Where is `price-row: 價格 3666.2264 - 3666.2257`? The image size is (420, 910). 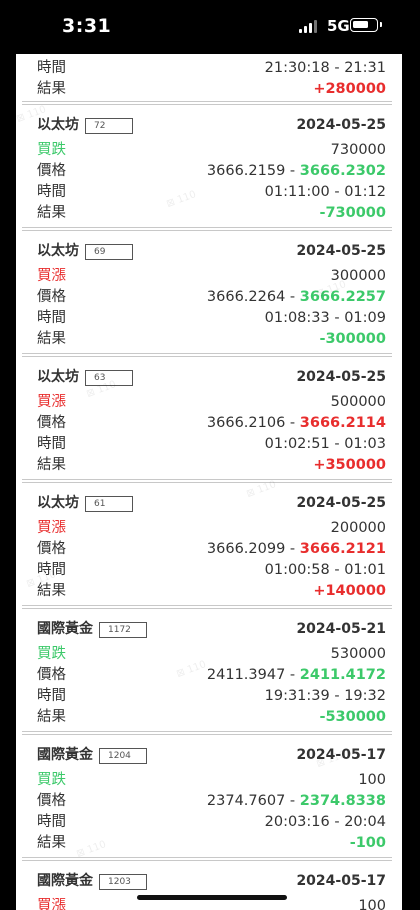
price-row: 價格 3666.2264 - 3666.2257 is located at coordinates (211, 297).